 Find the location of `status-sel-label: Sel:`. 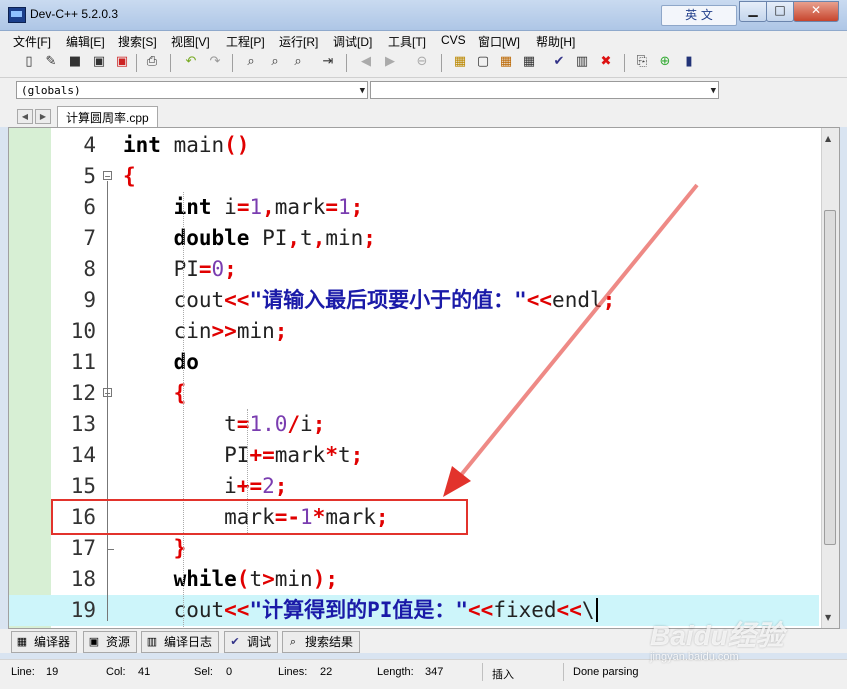

status-sel-label: Sel: is located at coordinates (203, 672).